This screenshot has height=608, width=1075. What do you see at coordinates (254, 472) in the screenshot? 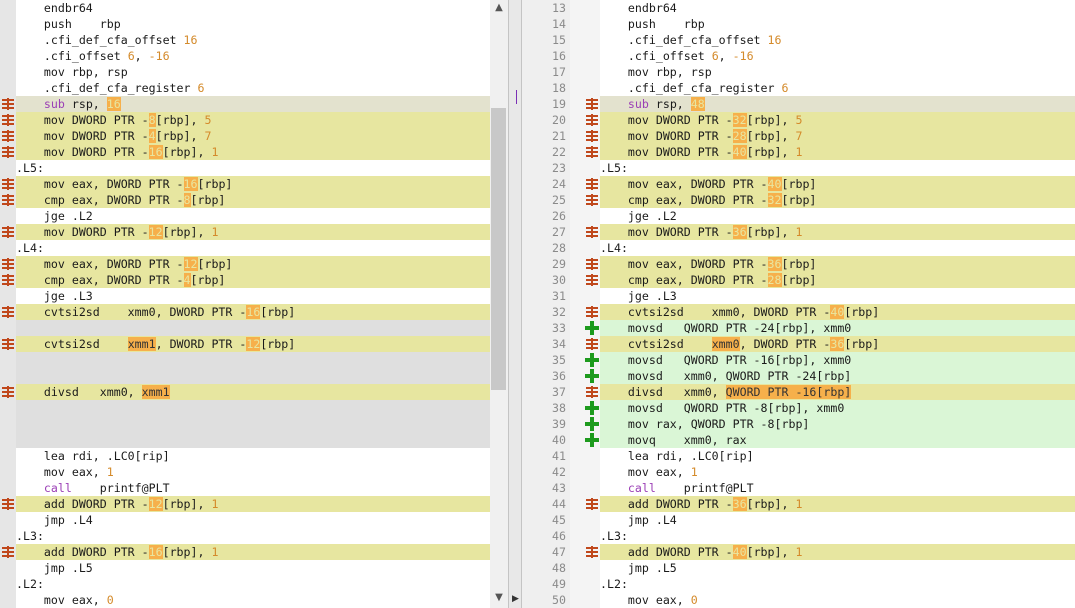
I see `left-code-line: mov eax, 1` at bounding box center [254, 472].